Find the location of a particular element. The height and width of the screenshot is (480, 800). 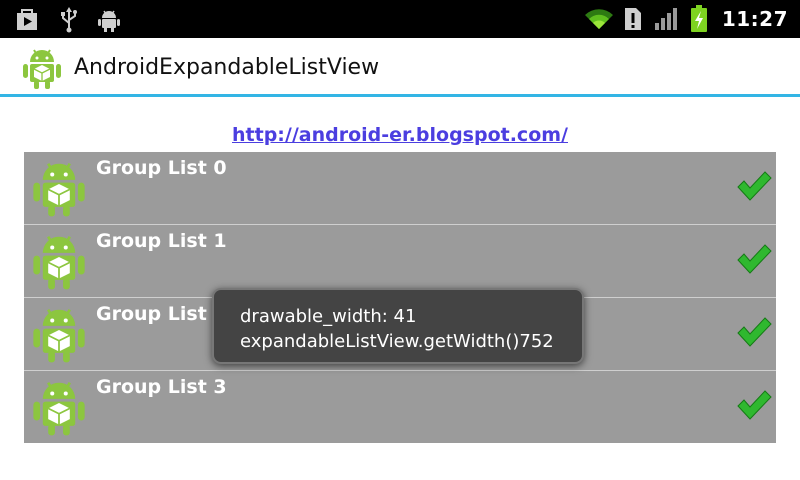

app-title: AndroidExpandableListView is located at coordinates (227, 67).